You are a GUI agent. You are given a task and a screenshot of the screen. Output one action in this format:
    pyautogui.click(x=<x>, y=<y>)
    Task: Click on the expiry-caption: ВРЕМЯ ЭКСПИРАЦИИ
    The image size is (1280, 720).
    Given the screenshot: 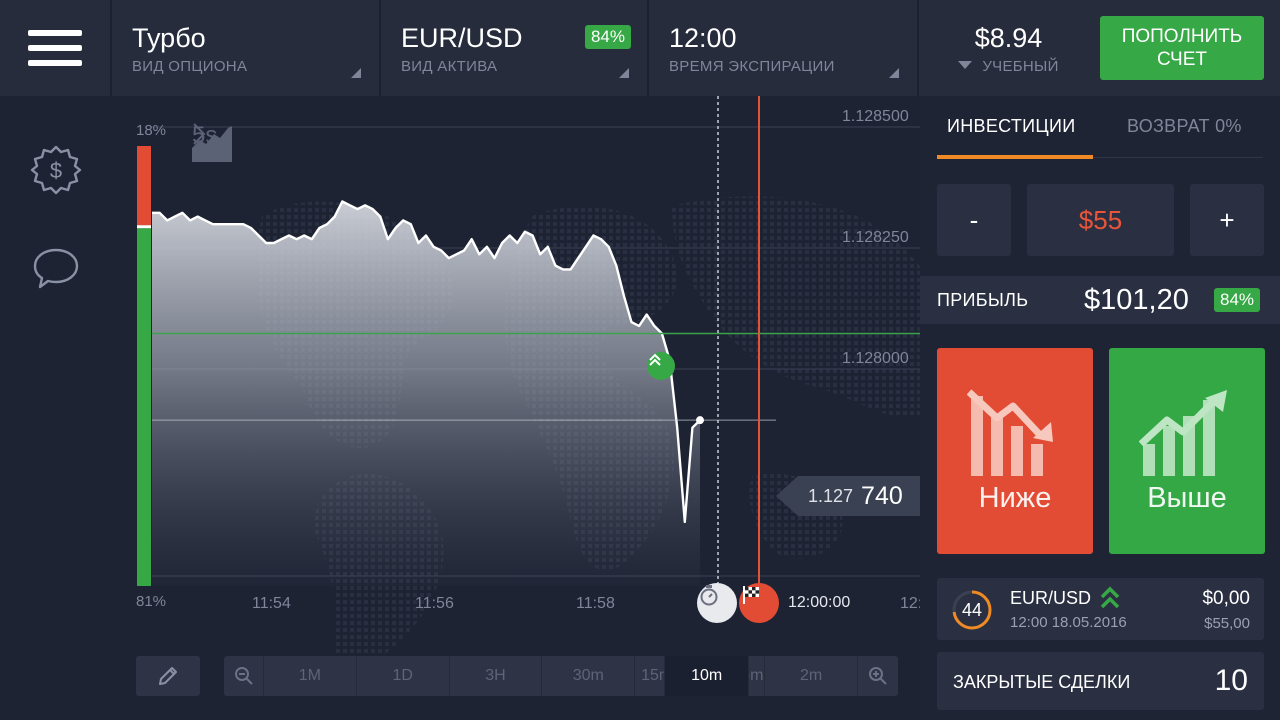 What is the action you would take?
    pyautogui.click(x=752, y=66)
    